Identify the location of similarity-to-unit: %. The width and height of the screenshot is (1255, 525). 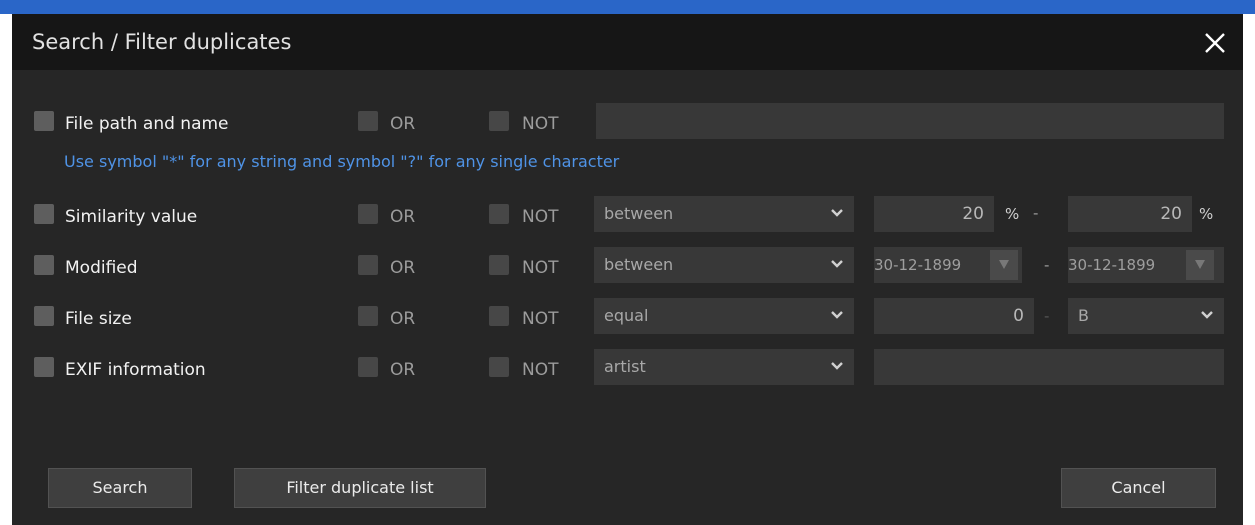
(1206, 214).